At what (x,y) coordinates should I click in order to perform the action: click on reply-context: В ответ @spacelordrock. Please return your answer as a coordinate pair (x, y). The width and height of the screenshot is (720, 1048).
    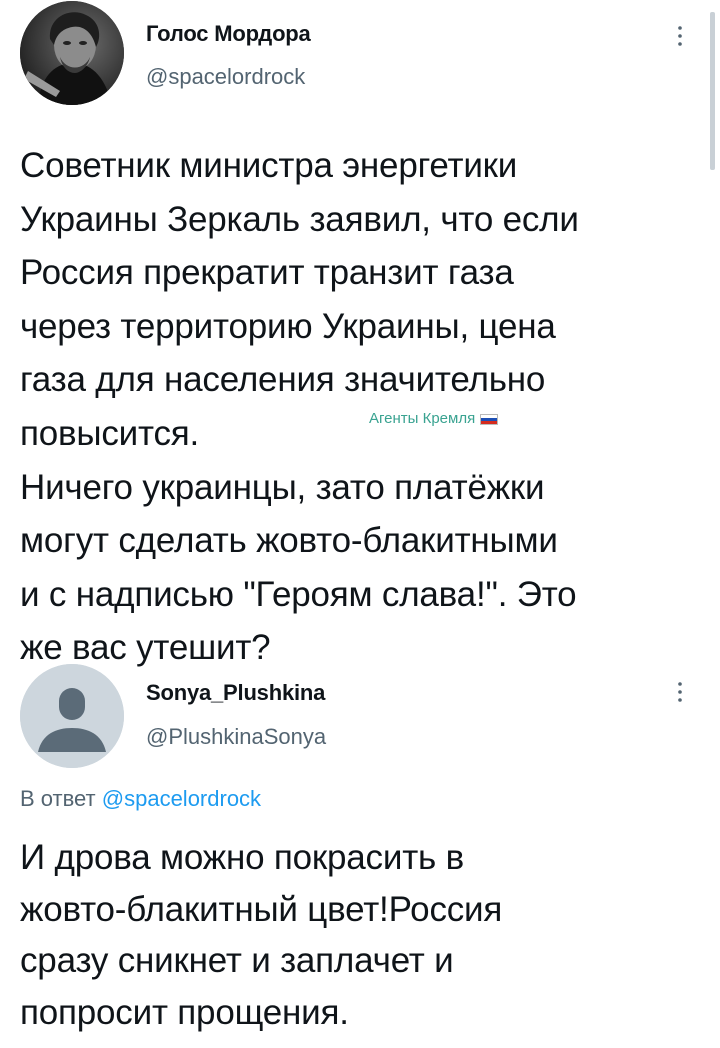
    Looking at the image, I should click on (140, 799).